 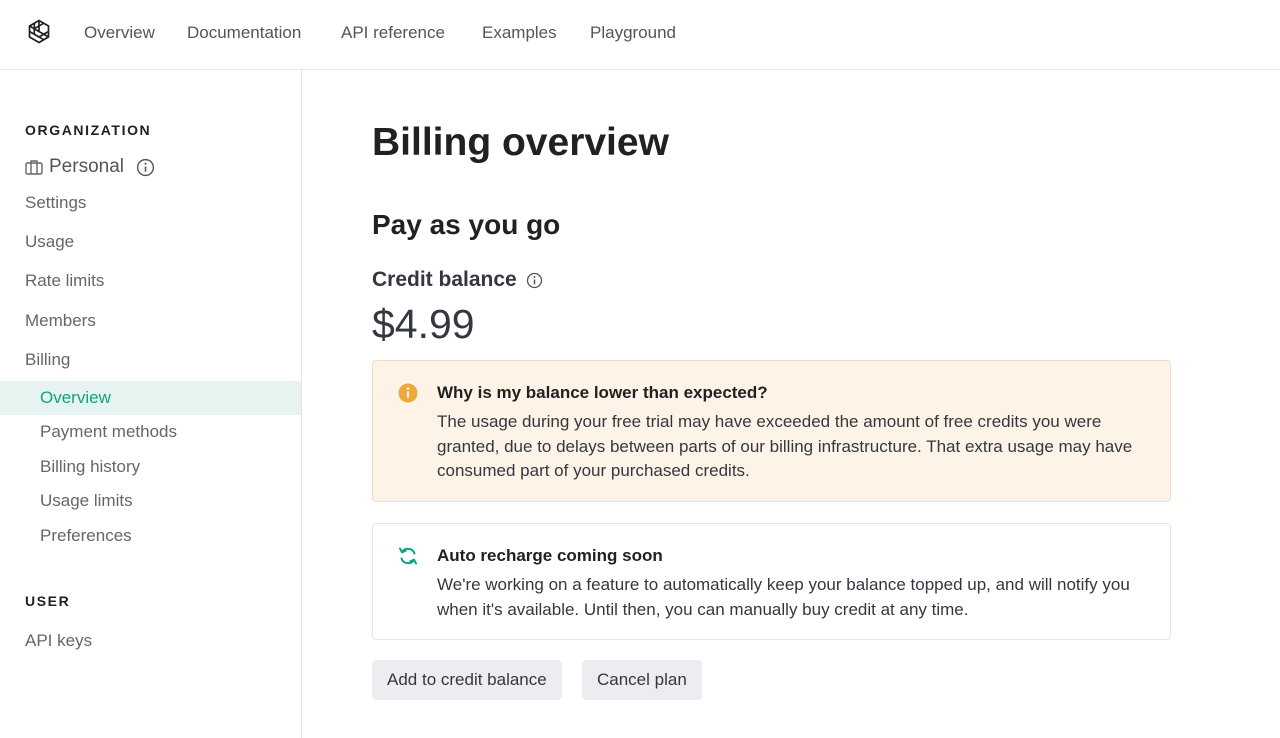 I want to click on credit-balance-amount: $4.99, so click(x=423, y=324).